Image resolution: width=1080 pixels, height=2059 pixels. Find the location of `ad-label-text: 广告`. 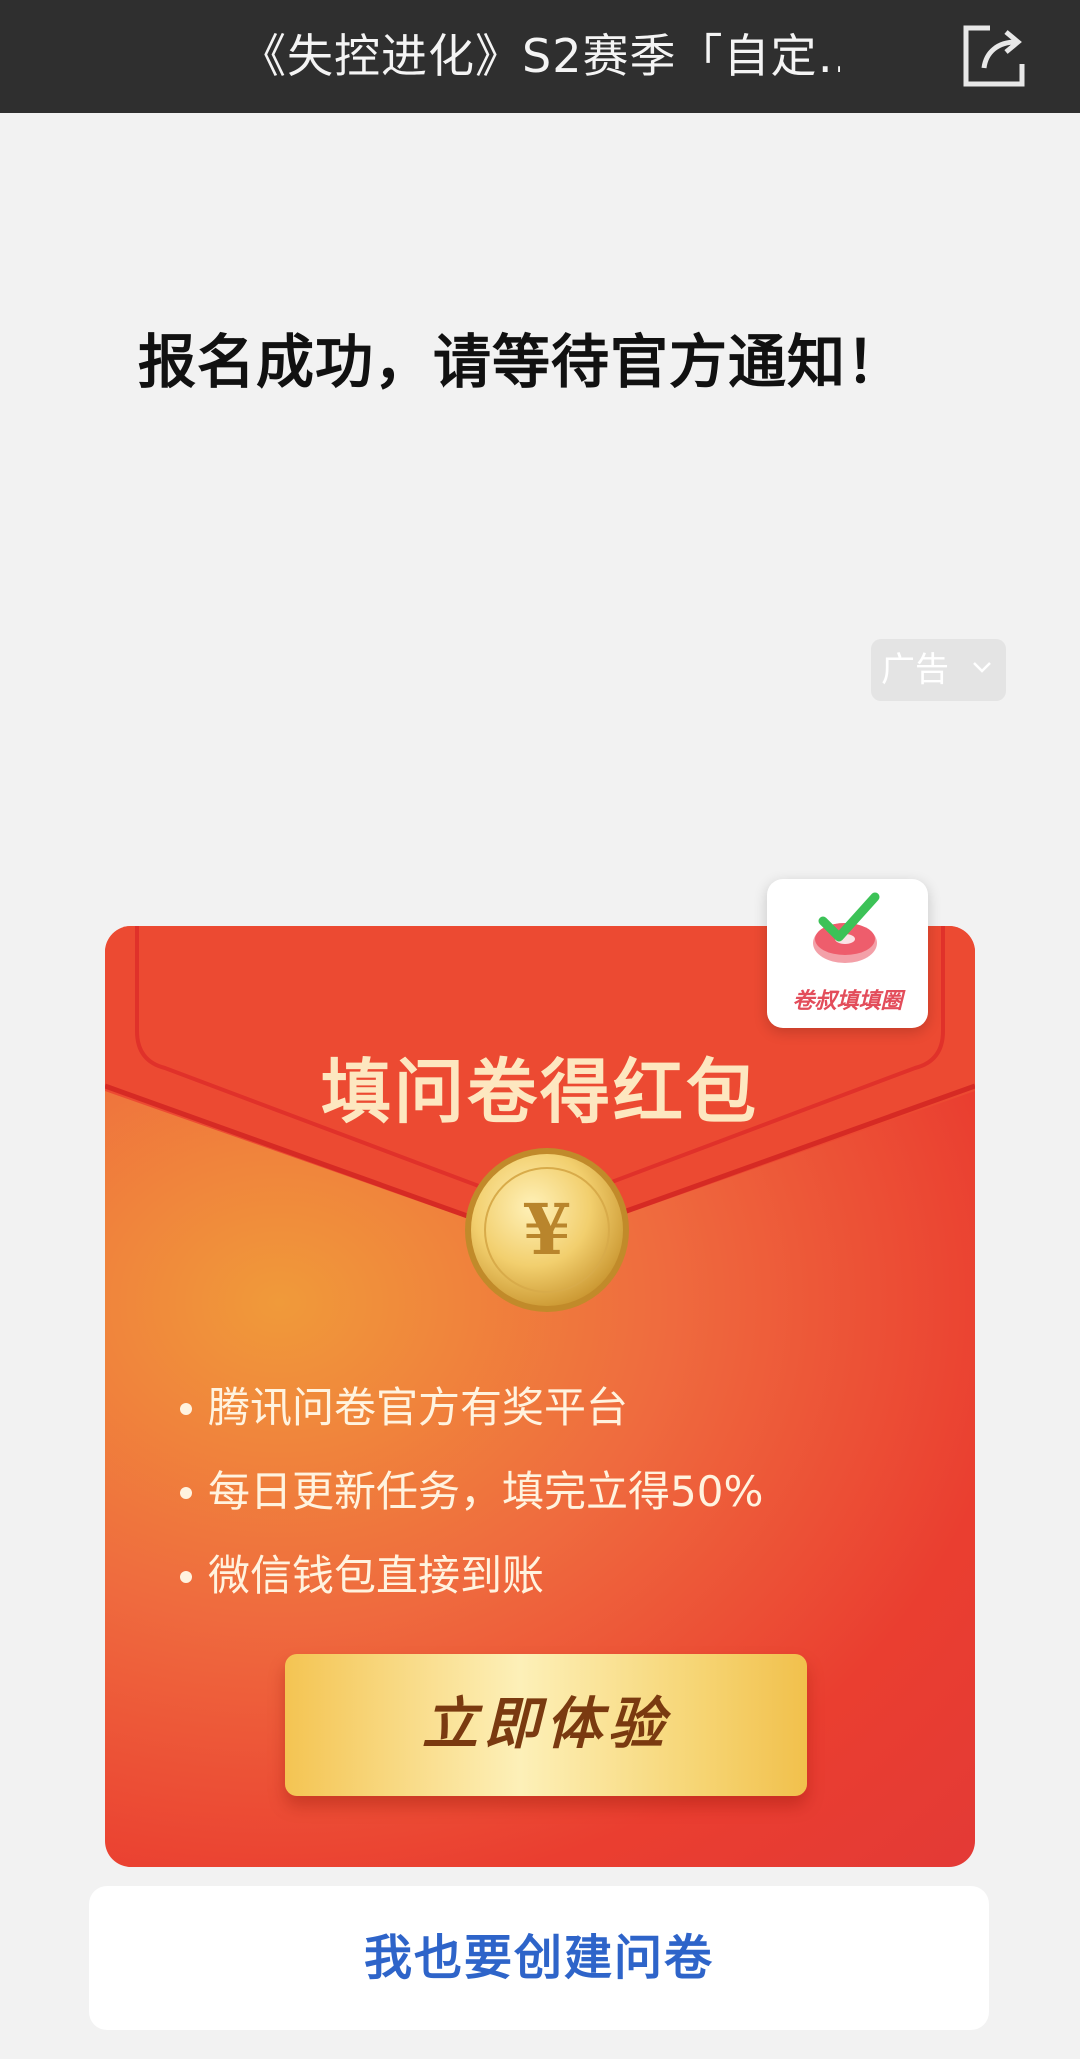

ad-label-text: 广告 is located at coordinates (915, 670).